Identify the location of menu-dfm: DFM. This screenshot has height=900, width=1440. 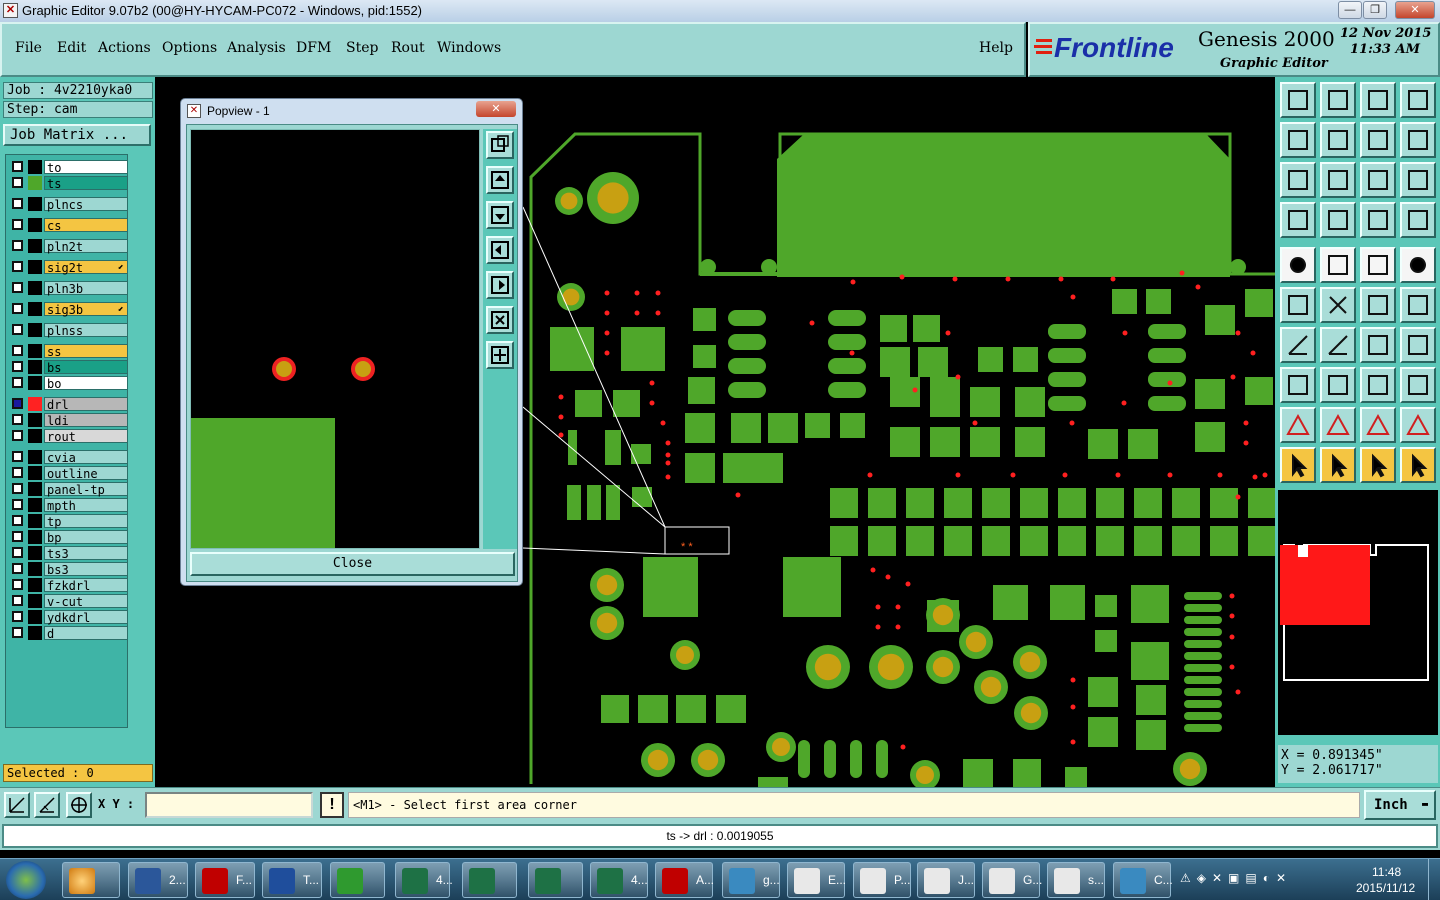
(313, 48).